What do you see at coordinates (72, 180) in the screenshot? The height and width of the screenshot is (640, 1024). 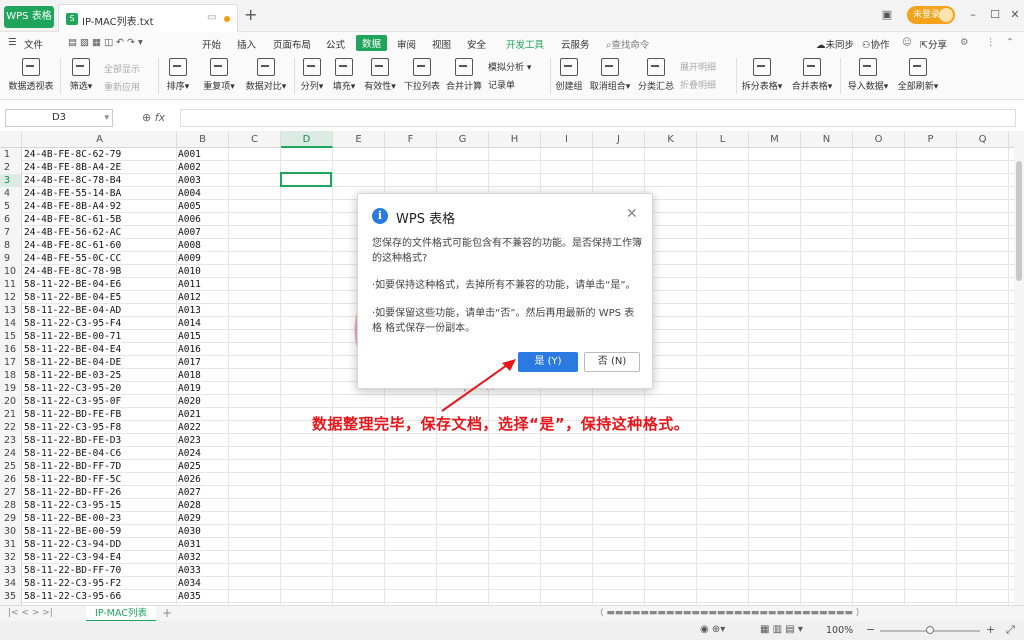 I see `cell-mac-address: 24-4B-FE-8C-78-B4` at bounding box center [72, 180].